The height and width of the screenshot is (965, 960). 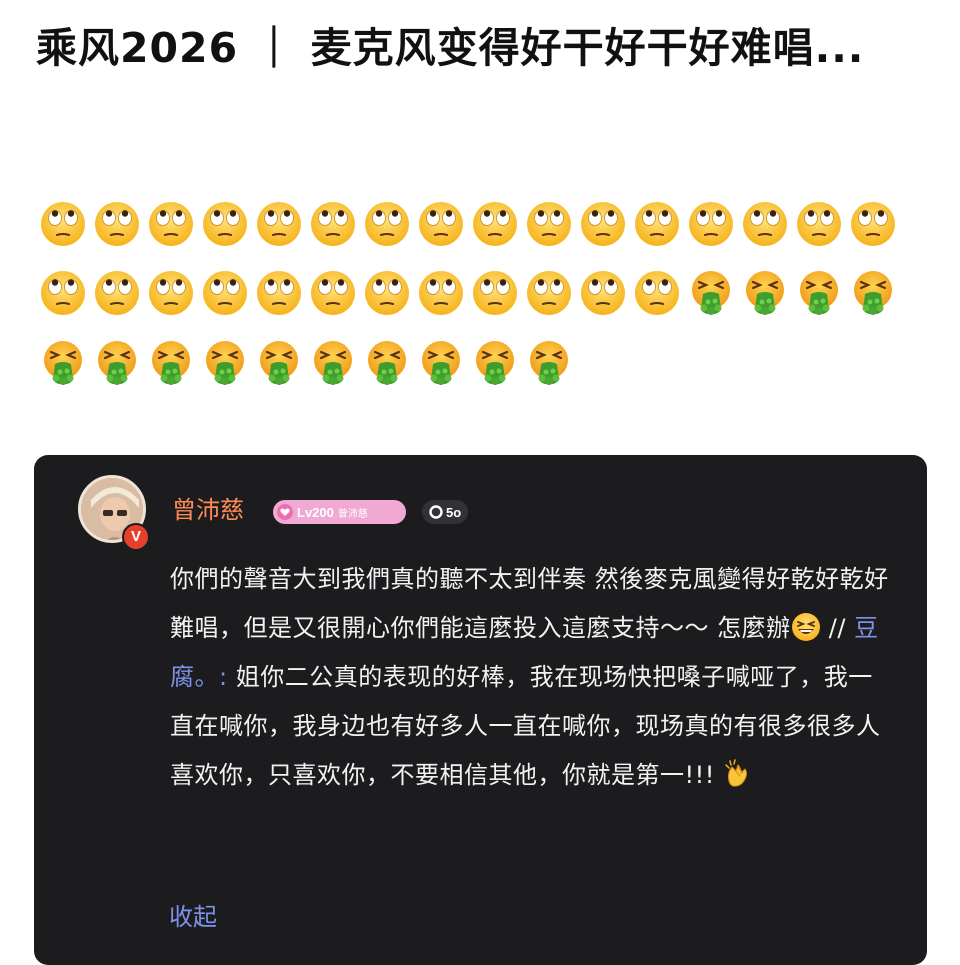 What do you see at coordinates (454, 512) in the screenshot?
I see `fans-text: 5o` at bounding box center [454, 512].